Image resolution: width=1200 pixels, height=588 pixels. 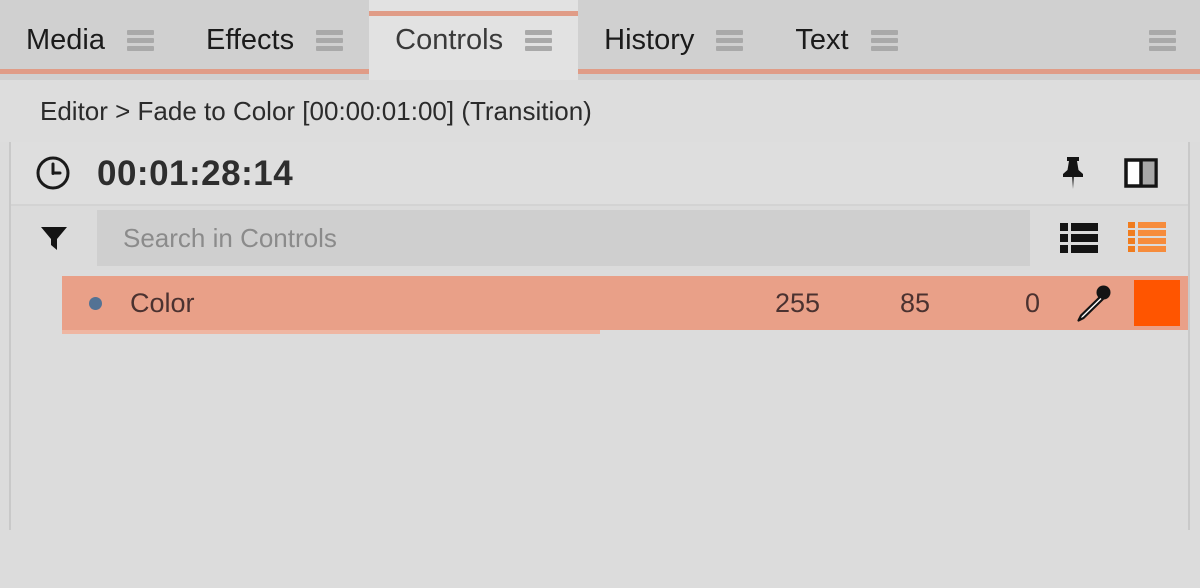 I want to click on control-row-label: Color, so click(x=162, y=302).